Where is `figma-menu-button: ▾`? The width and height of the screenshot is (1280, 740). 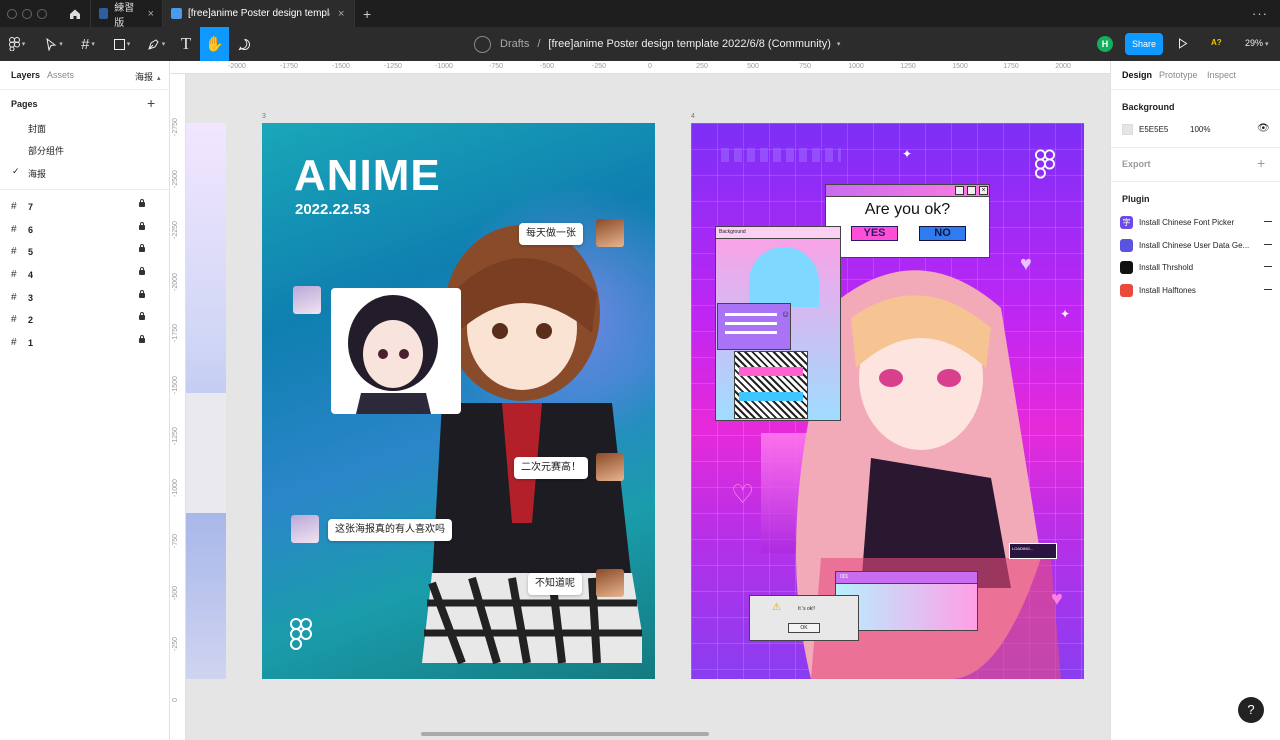
figma-menu-button: ▾ is located at coordinates (17, 44).